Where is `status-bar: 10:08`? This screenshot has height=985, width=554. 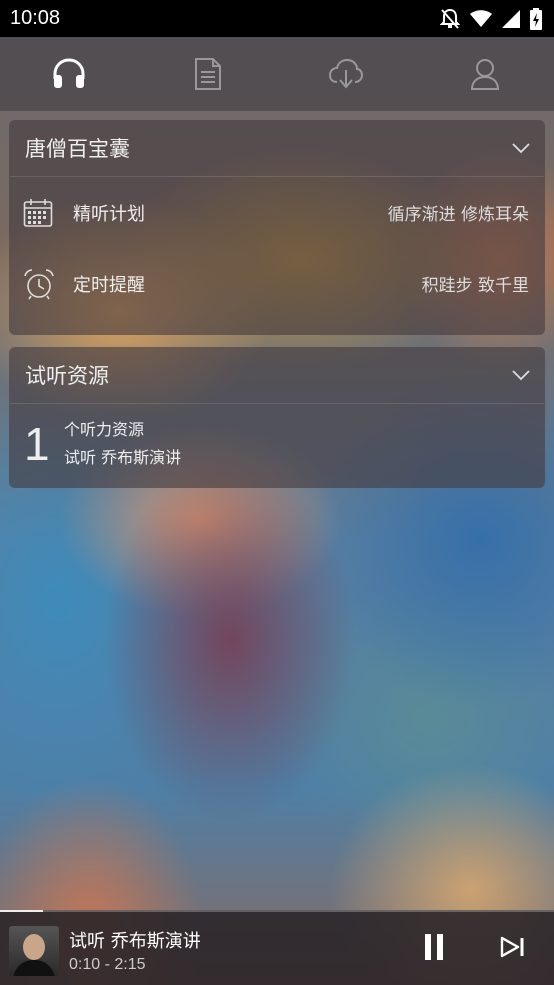 status-bar: 10:08 is located at coordinates (277, 18).